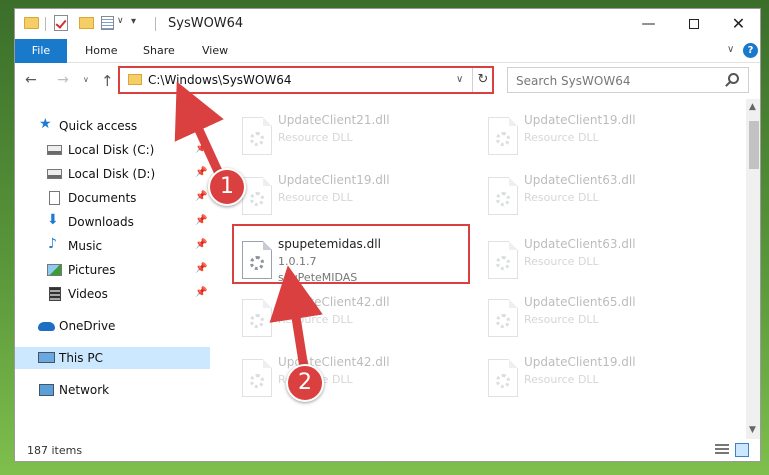  What do you see at coordinates (54, 270) in the screenshot?
I see `pictures-icon` at bounding box center [54, 270].